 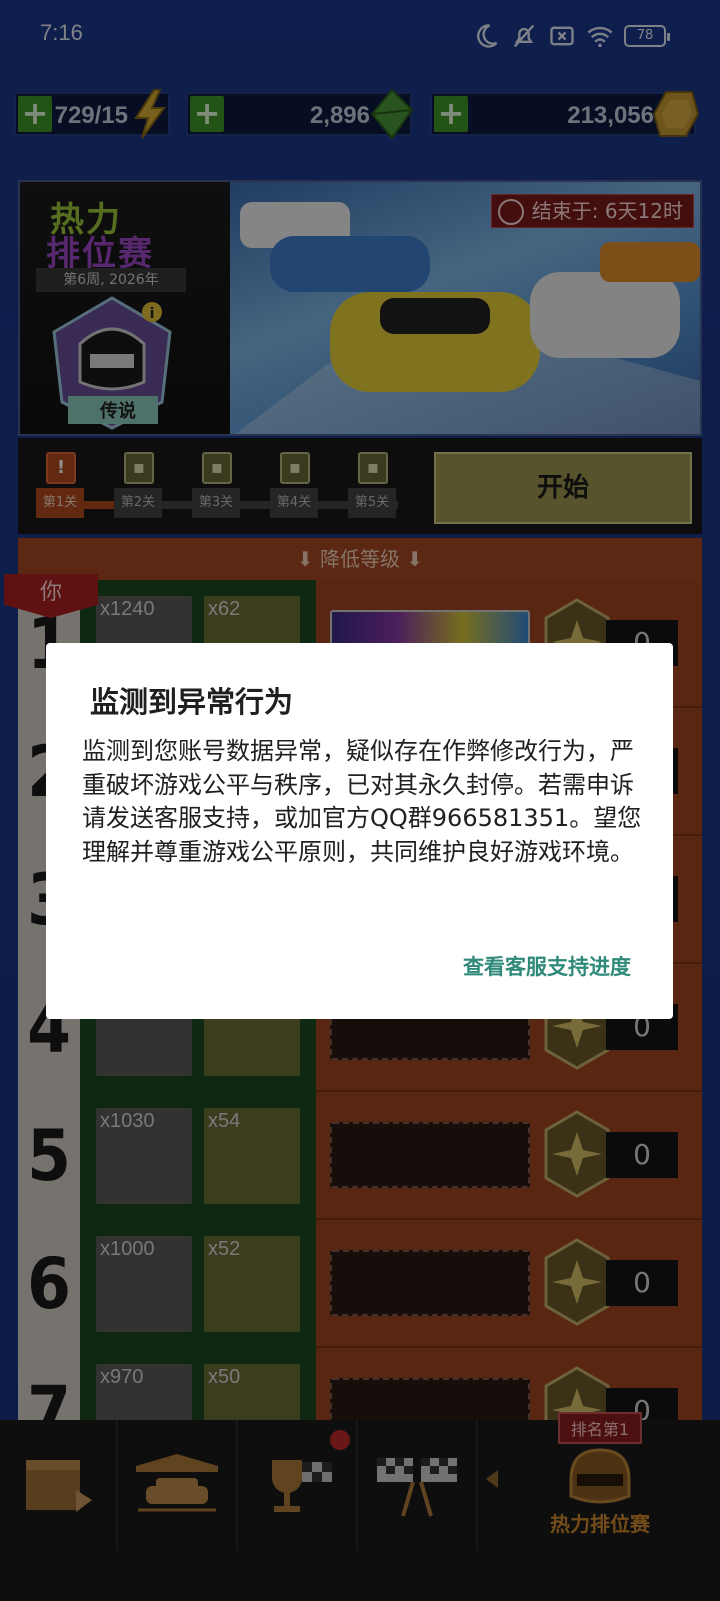 What do you see at coordinates (192, 702) in the screenshot?
I see `dialog-title: 监测到异常行为` at bounding box center [192, 702].